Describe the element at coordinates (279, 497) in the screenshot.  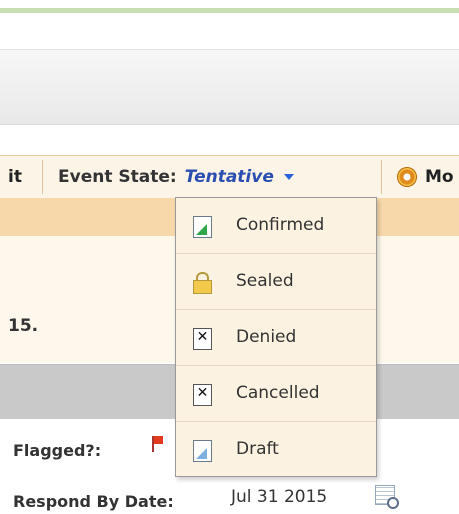
I see `respond-by-value: Jul 31 2015` at that location.